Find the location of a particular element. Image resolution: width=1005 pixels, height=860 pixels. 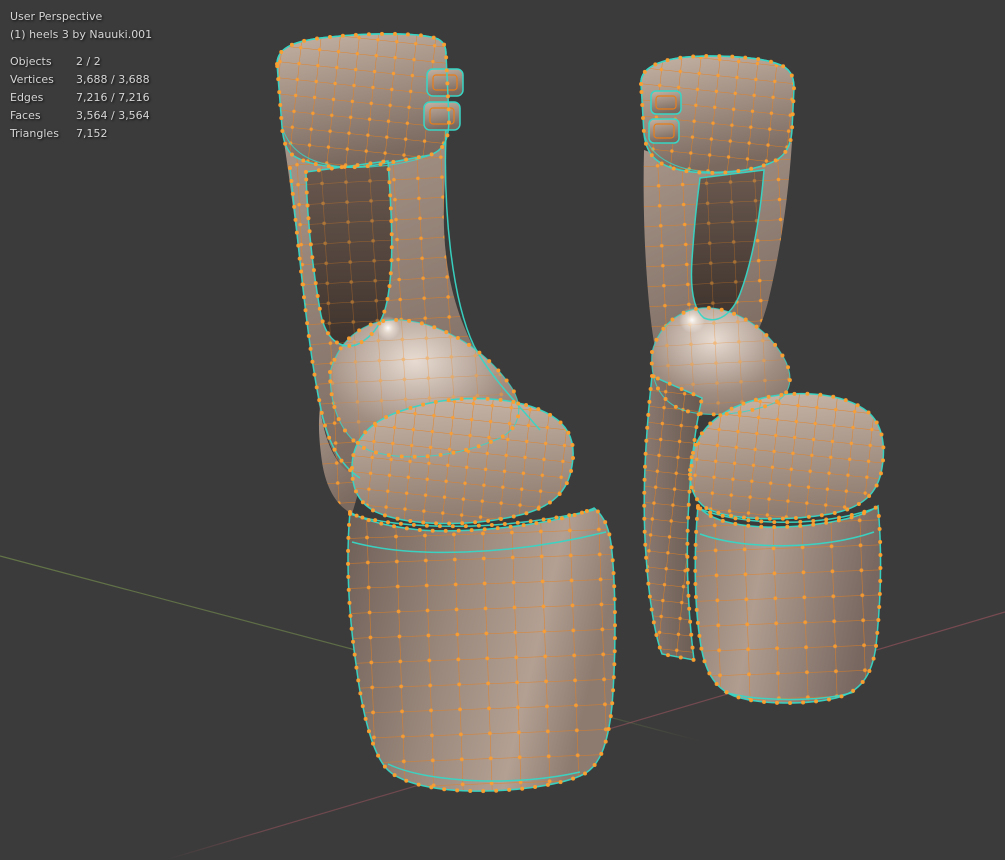

stats-value: 7,216 / 7,216 is located at coordinates (113, 97).